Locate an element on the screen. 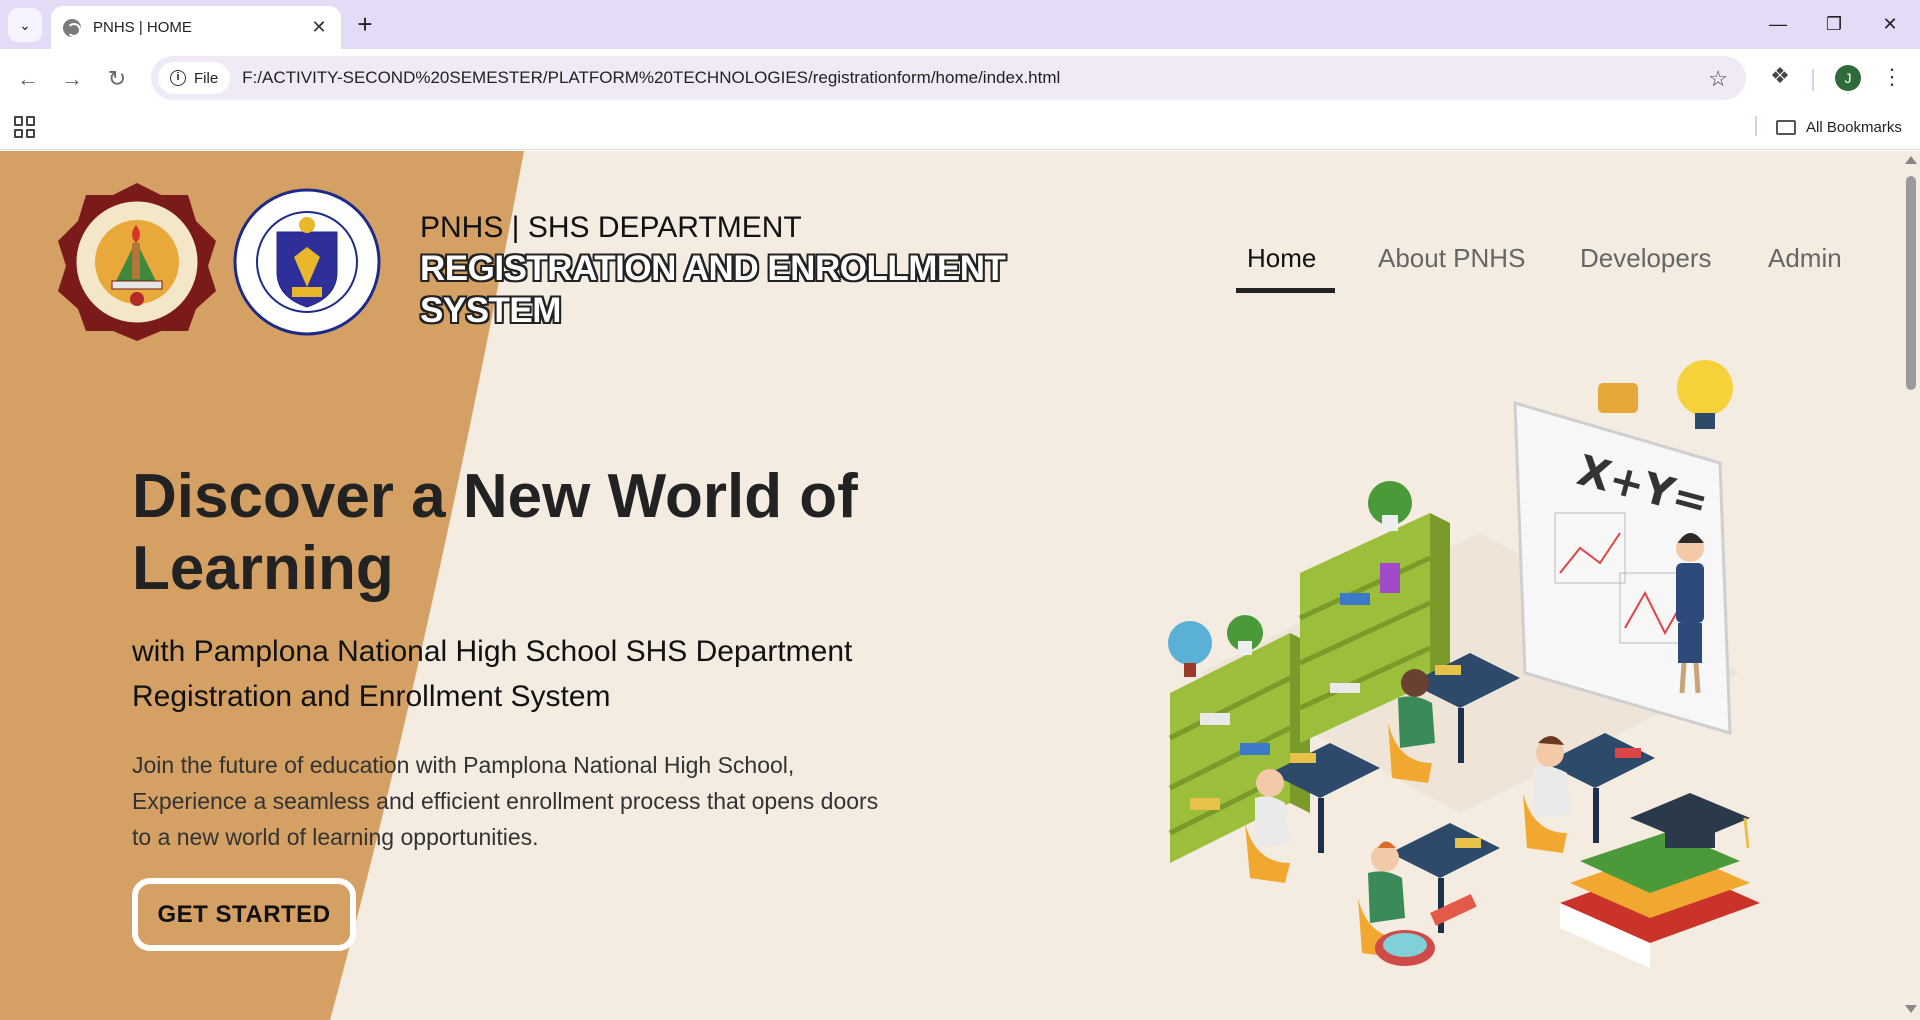  hero-title: Discover a New World of Learning is located at coordinates (495, 532).